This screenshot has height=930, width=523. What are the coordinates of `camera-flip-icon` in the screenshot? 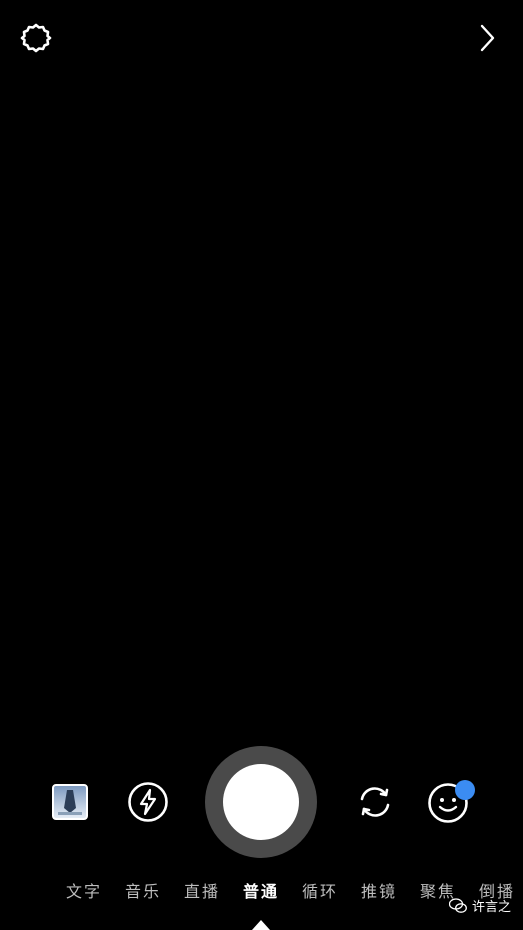 It's located at (375, 802).